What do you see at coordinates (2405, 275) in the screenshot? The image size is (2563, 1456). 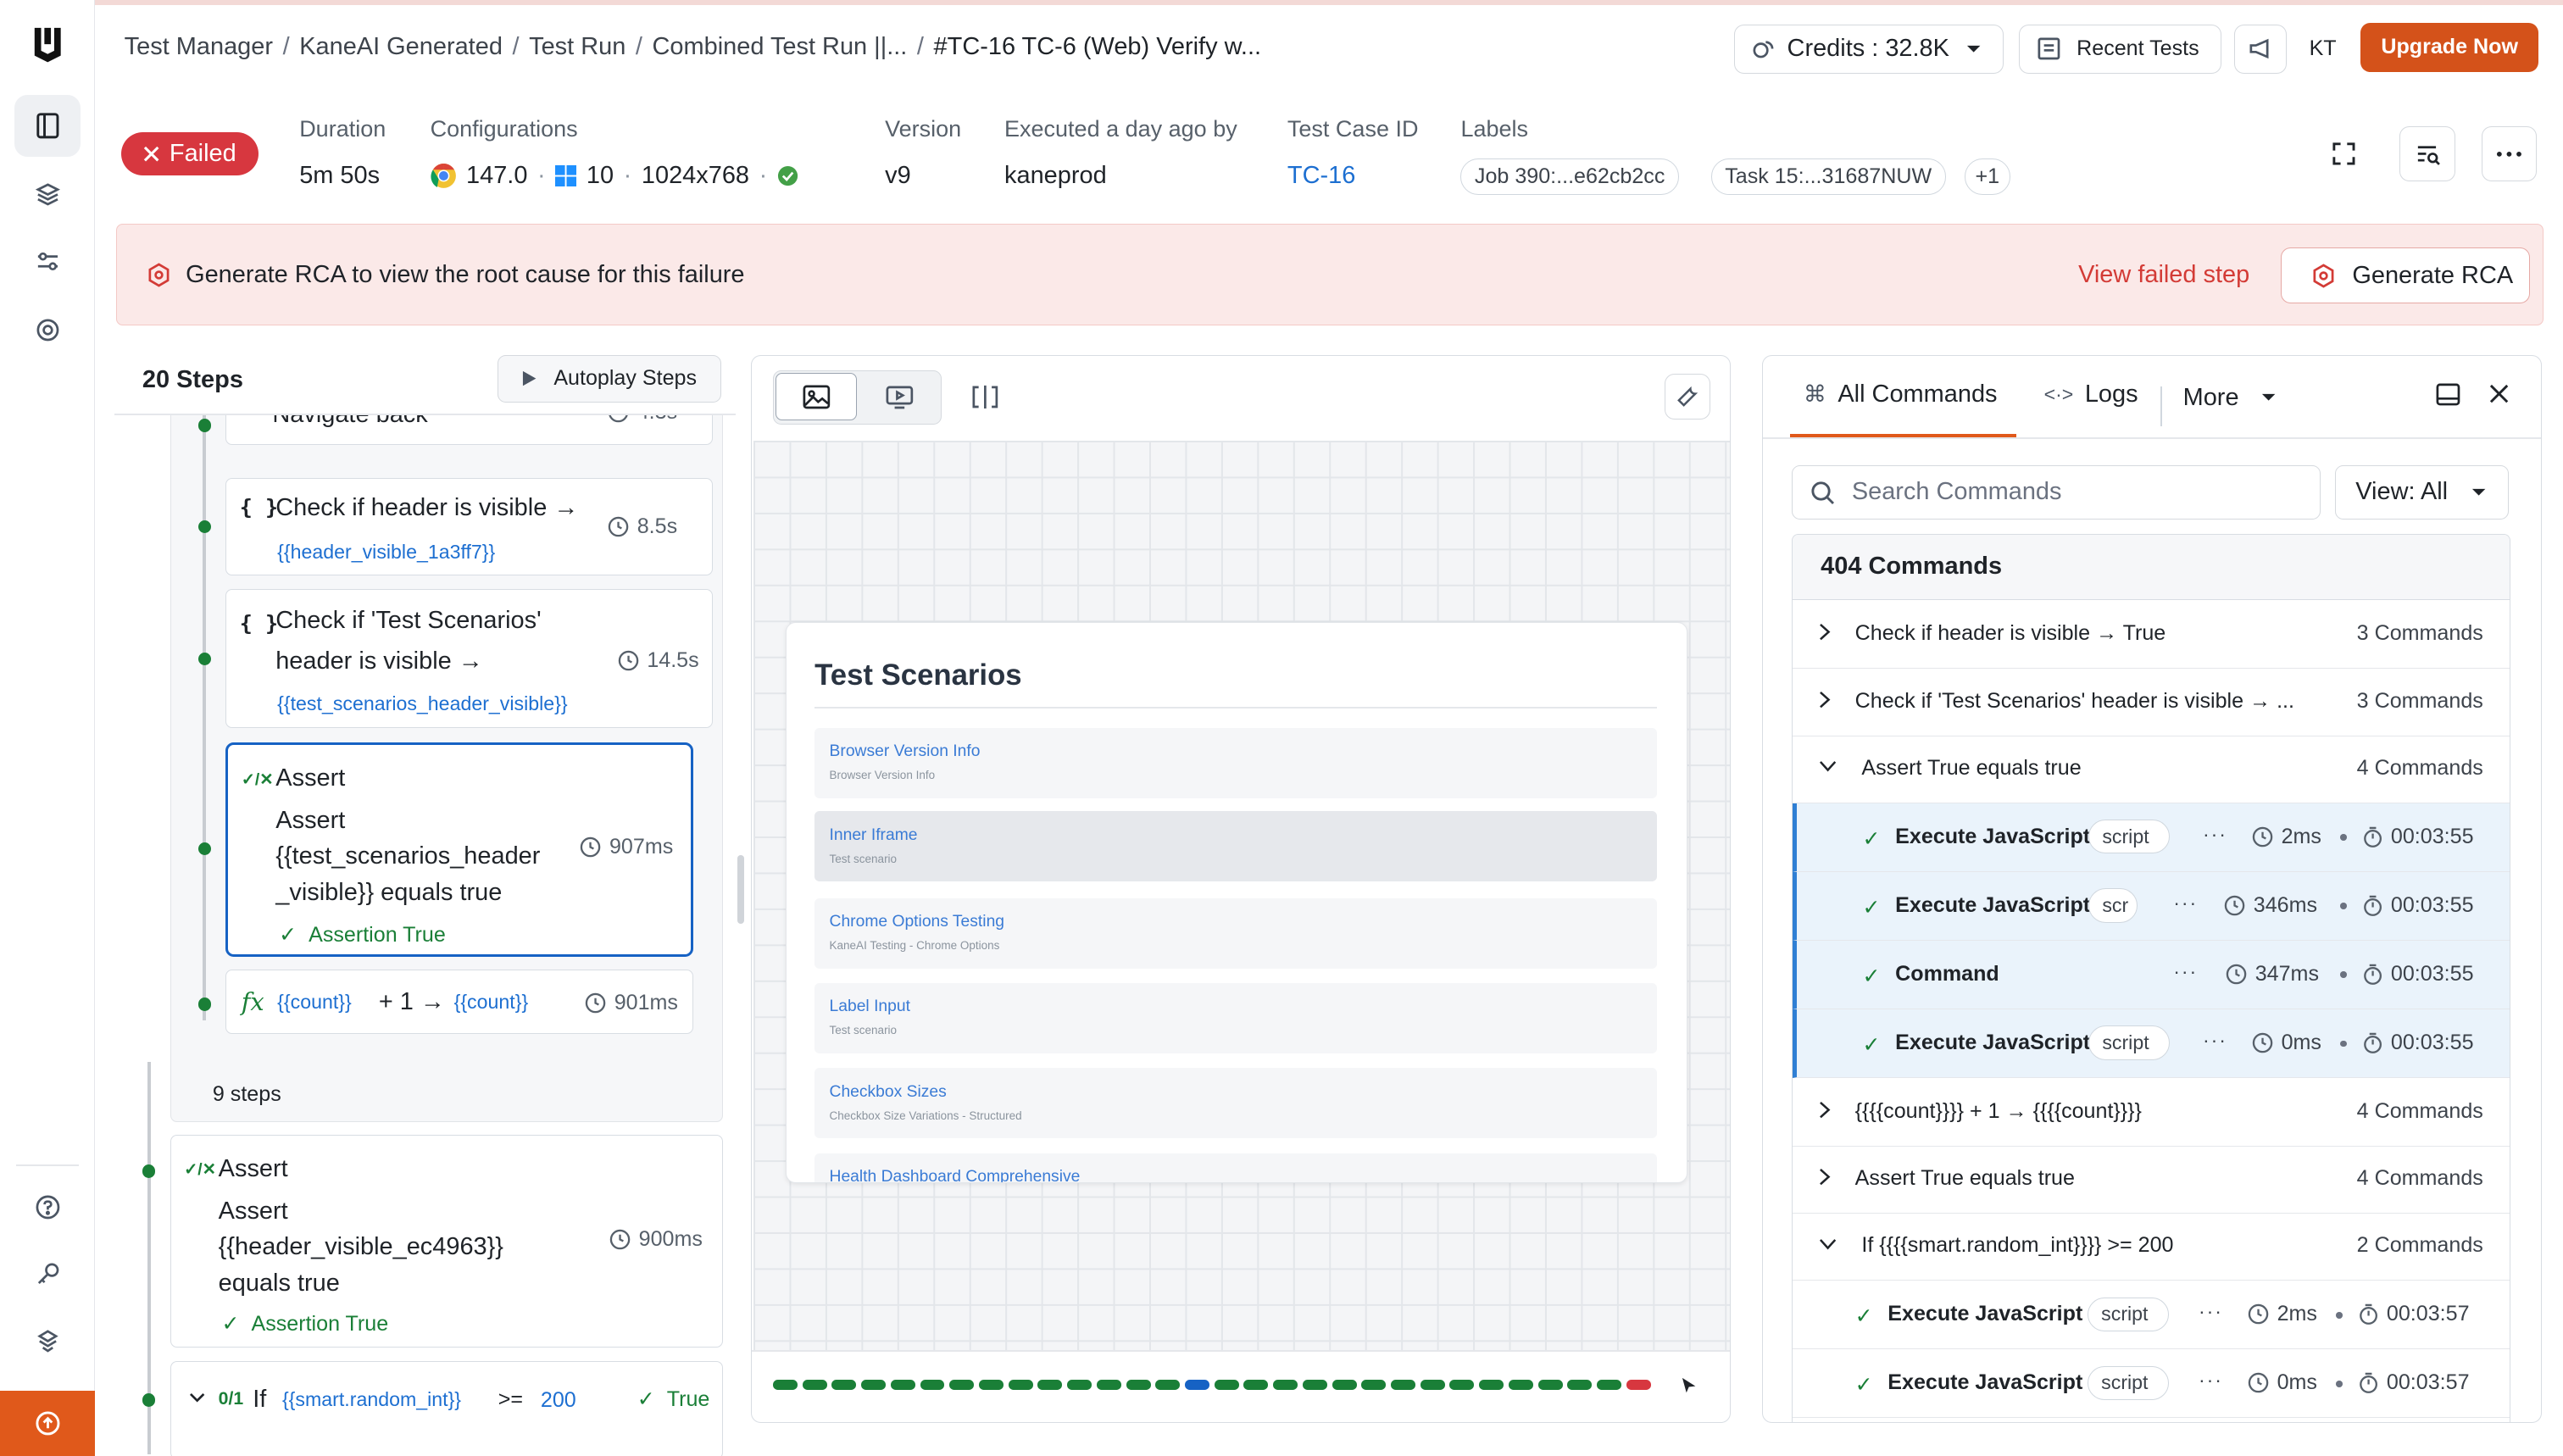 I see `generate-rca-button: Generate RCA` at bounding box center [2405, 275].